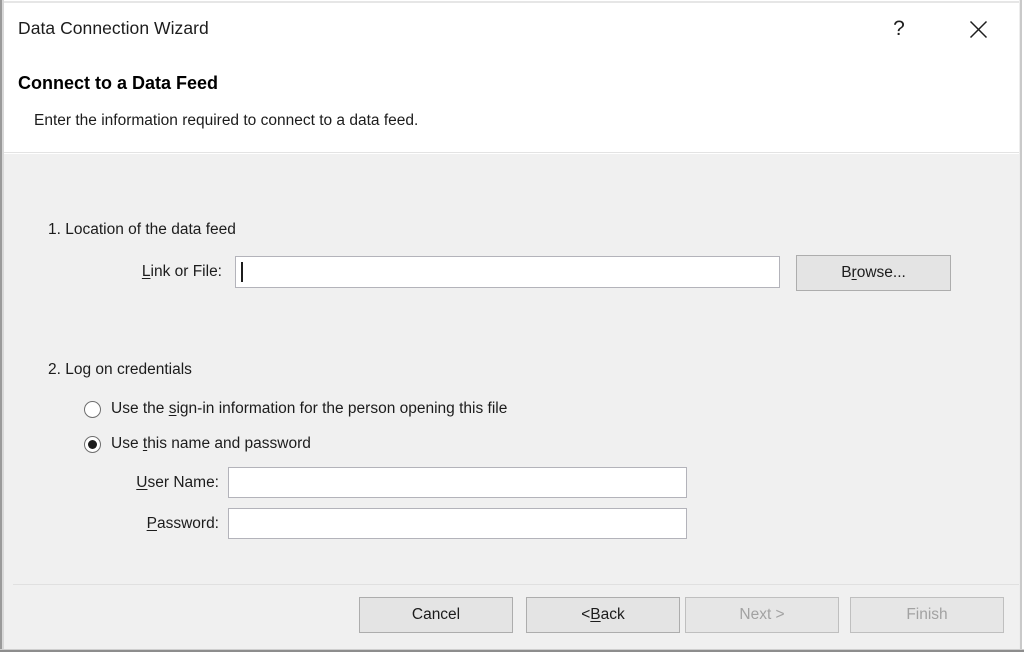 This screenshot has width=1024, height=654. Describe the element at coordinates (457, 523) in the screenshot. I see `password-input` at that location.